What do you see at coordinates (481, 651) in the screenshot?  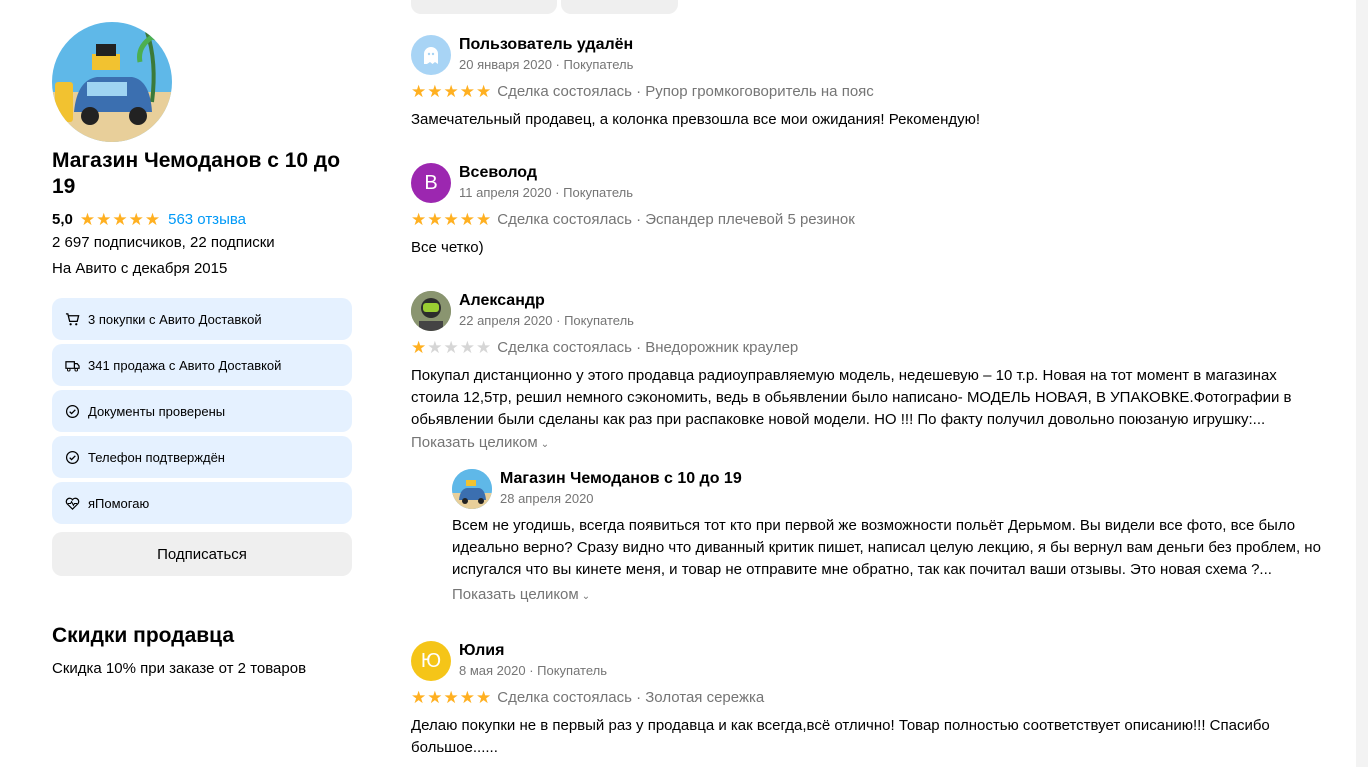 I see `review-author: Юлия` at bounding box center [481, 651].